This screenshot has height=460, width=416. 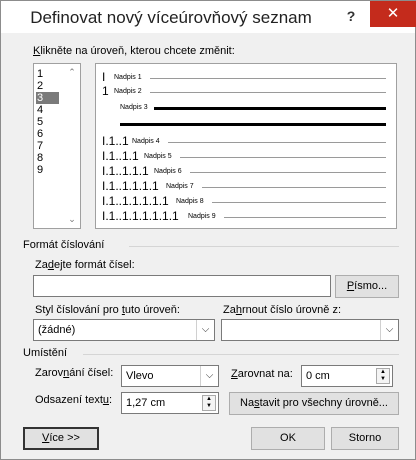 I want to click on number-format-section-label: Formát číslování, so click(x=64, y=245).